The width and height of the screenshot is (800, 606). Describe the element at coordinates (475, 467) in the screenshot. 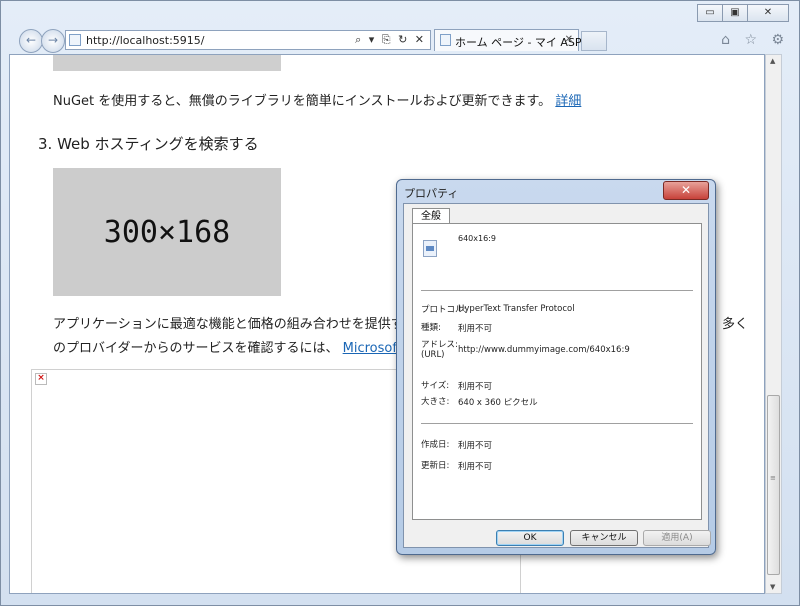

I see `modified-value: 利用不可` at that location.